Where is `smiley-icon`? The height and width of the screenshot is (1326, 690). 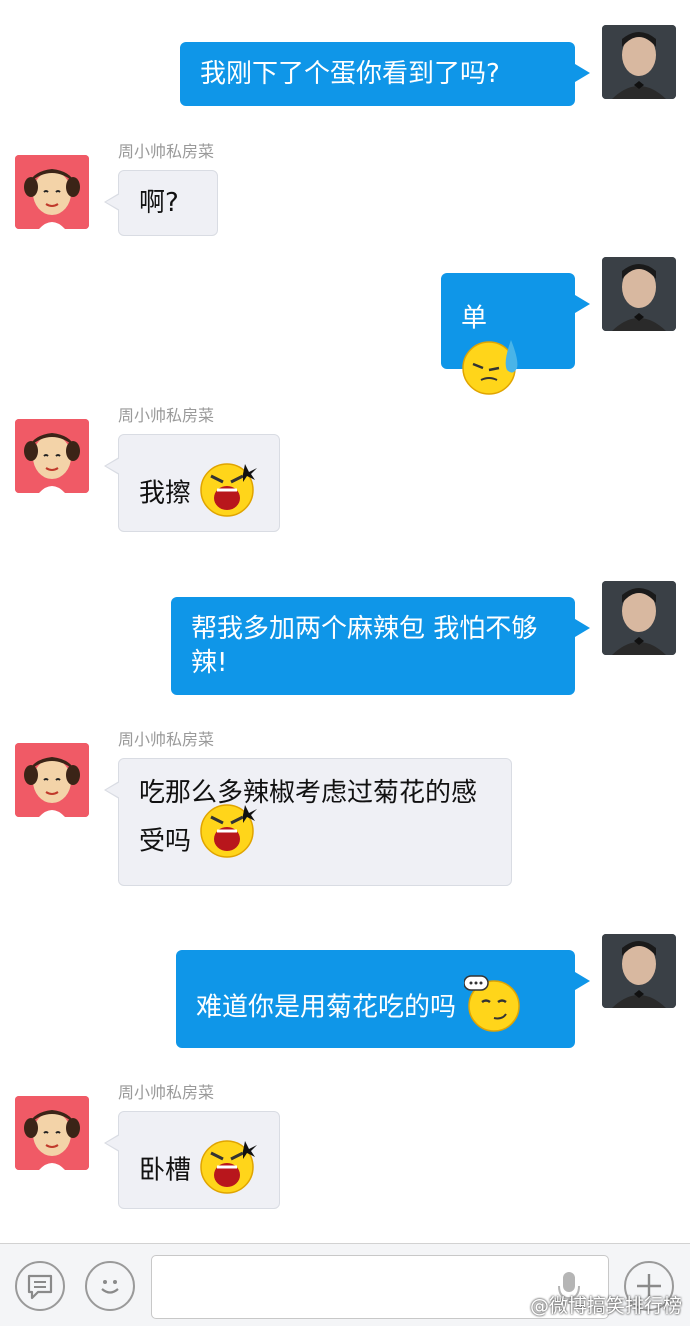 smiley-icon is located at coordinates (110, 1287).